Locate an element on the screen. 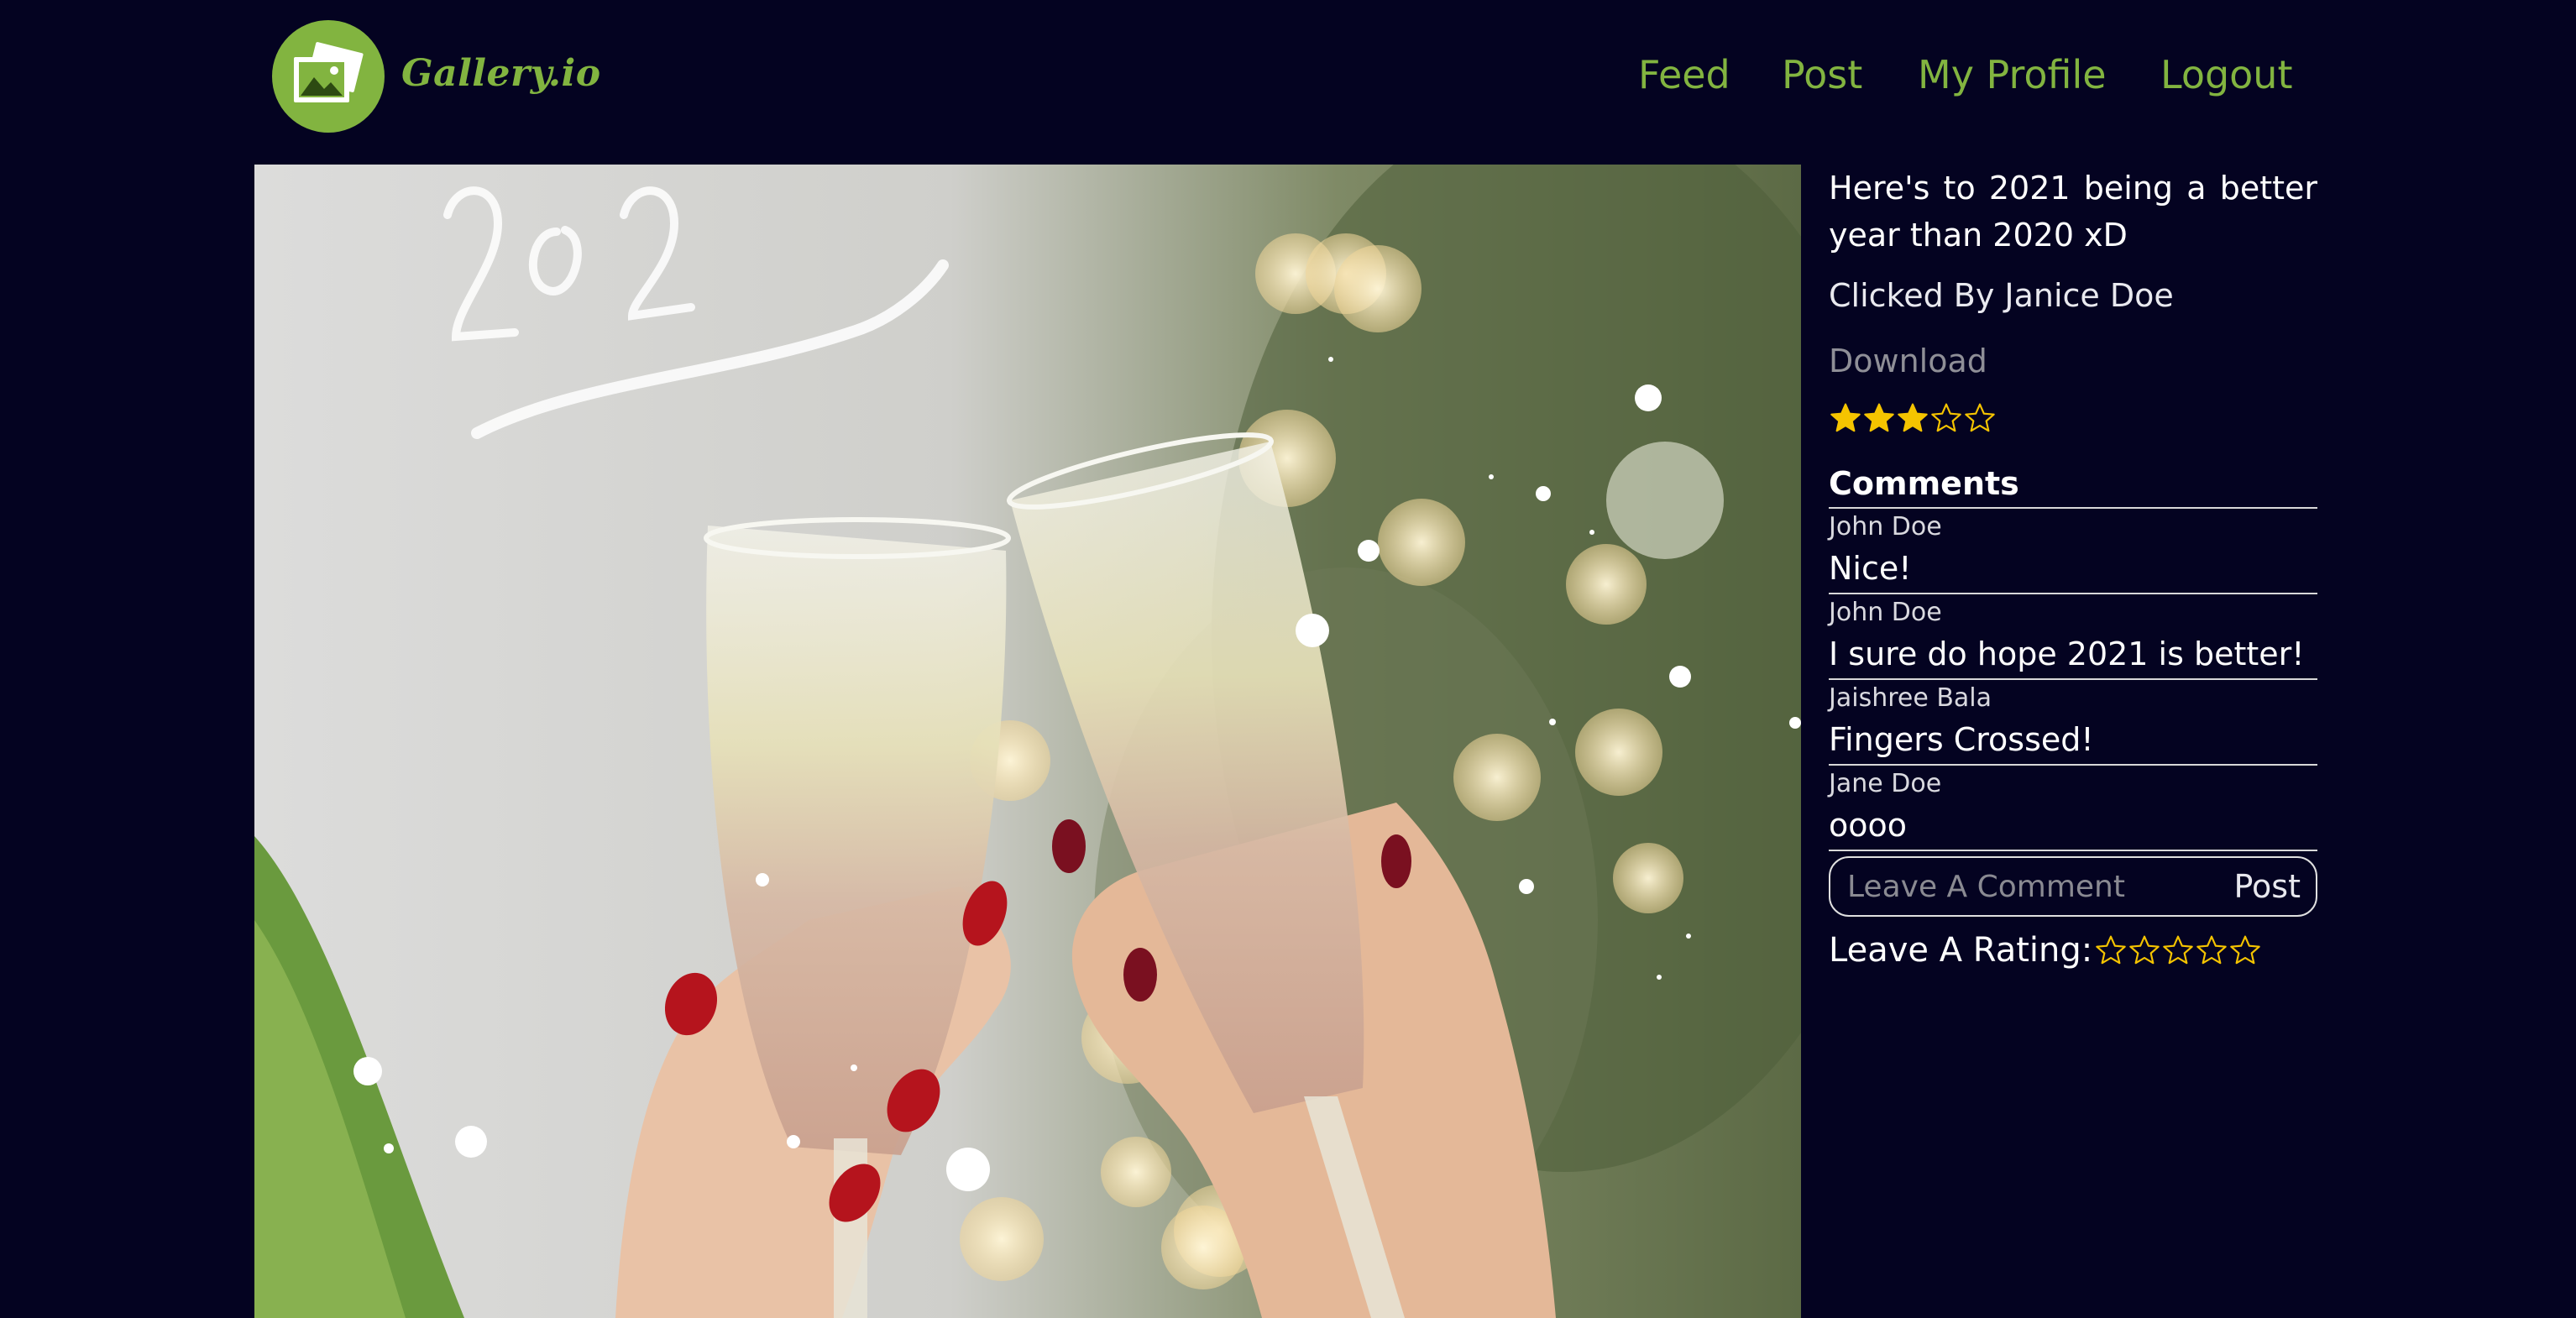 This screenshot has width=2576, height=1318. comment-author: Jane Doe is located at coordinates (1886, 783).